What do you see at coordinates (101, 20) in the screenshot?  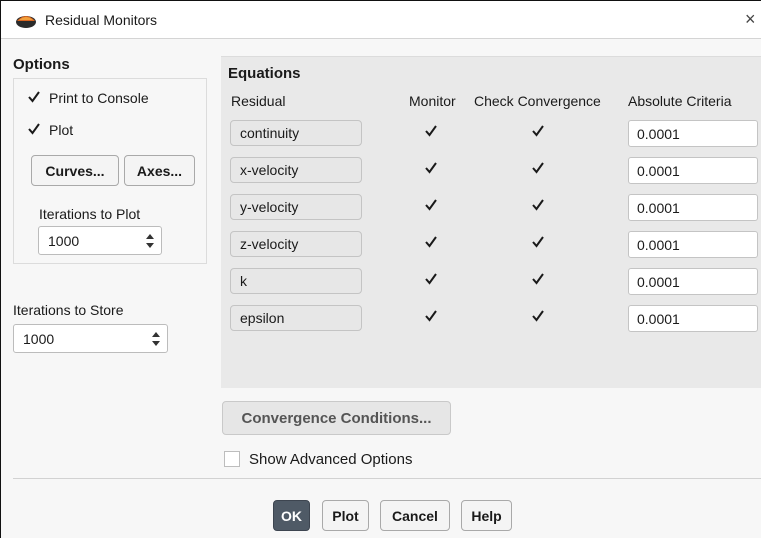 I see `window-title: Residual Monitors` at bounding box center [101, 20].